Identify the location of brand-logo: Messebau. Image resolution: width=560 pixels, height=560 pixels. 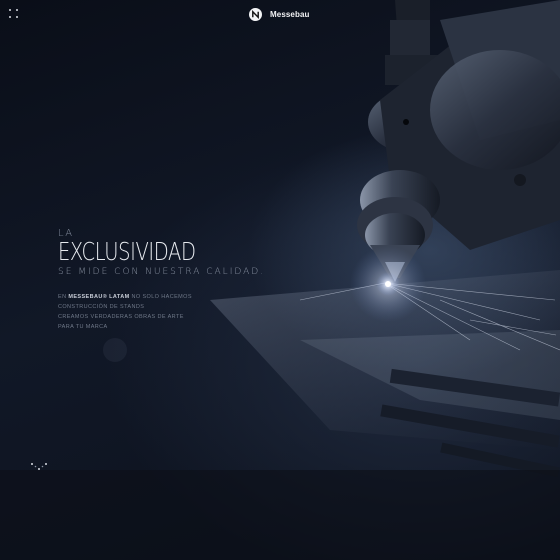
(279, 14).